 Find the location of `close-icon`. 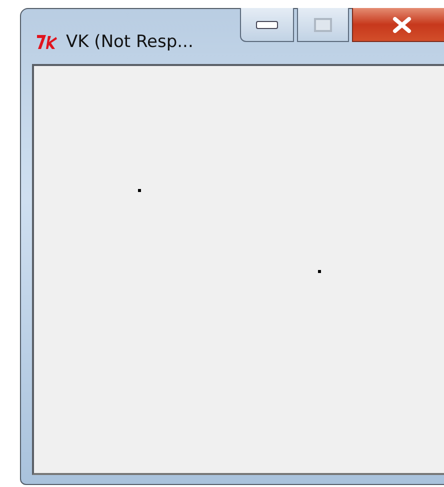

close-icon is located at coordinates (402, 24).